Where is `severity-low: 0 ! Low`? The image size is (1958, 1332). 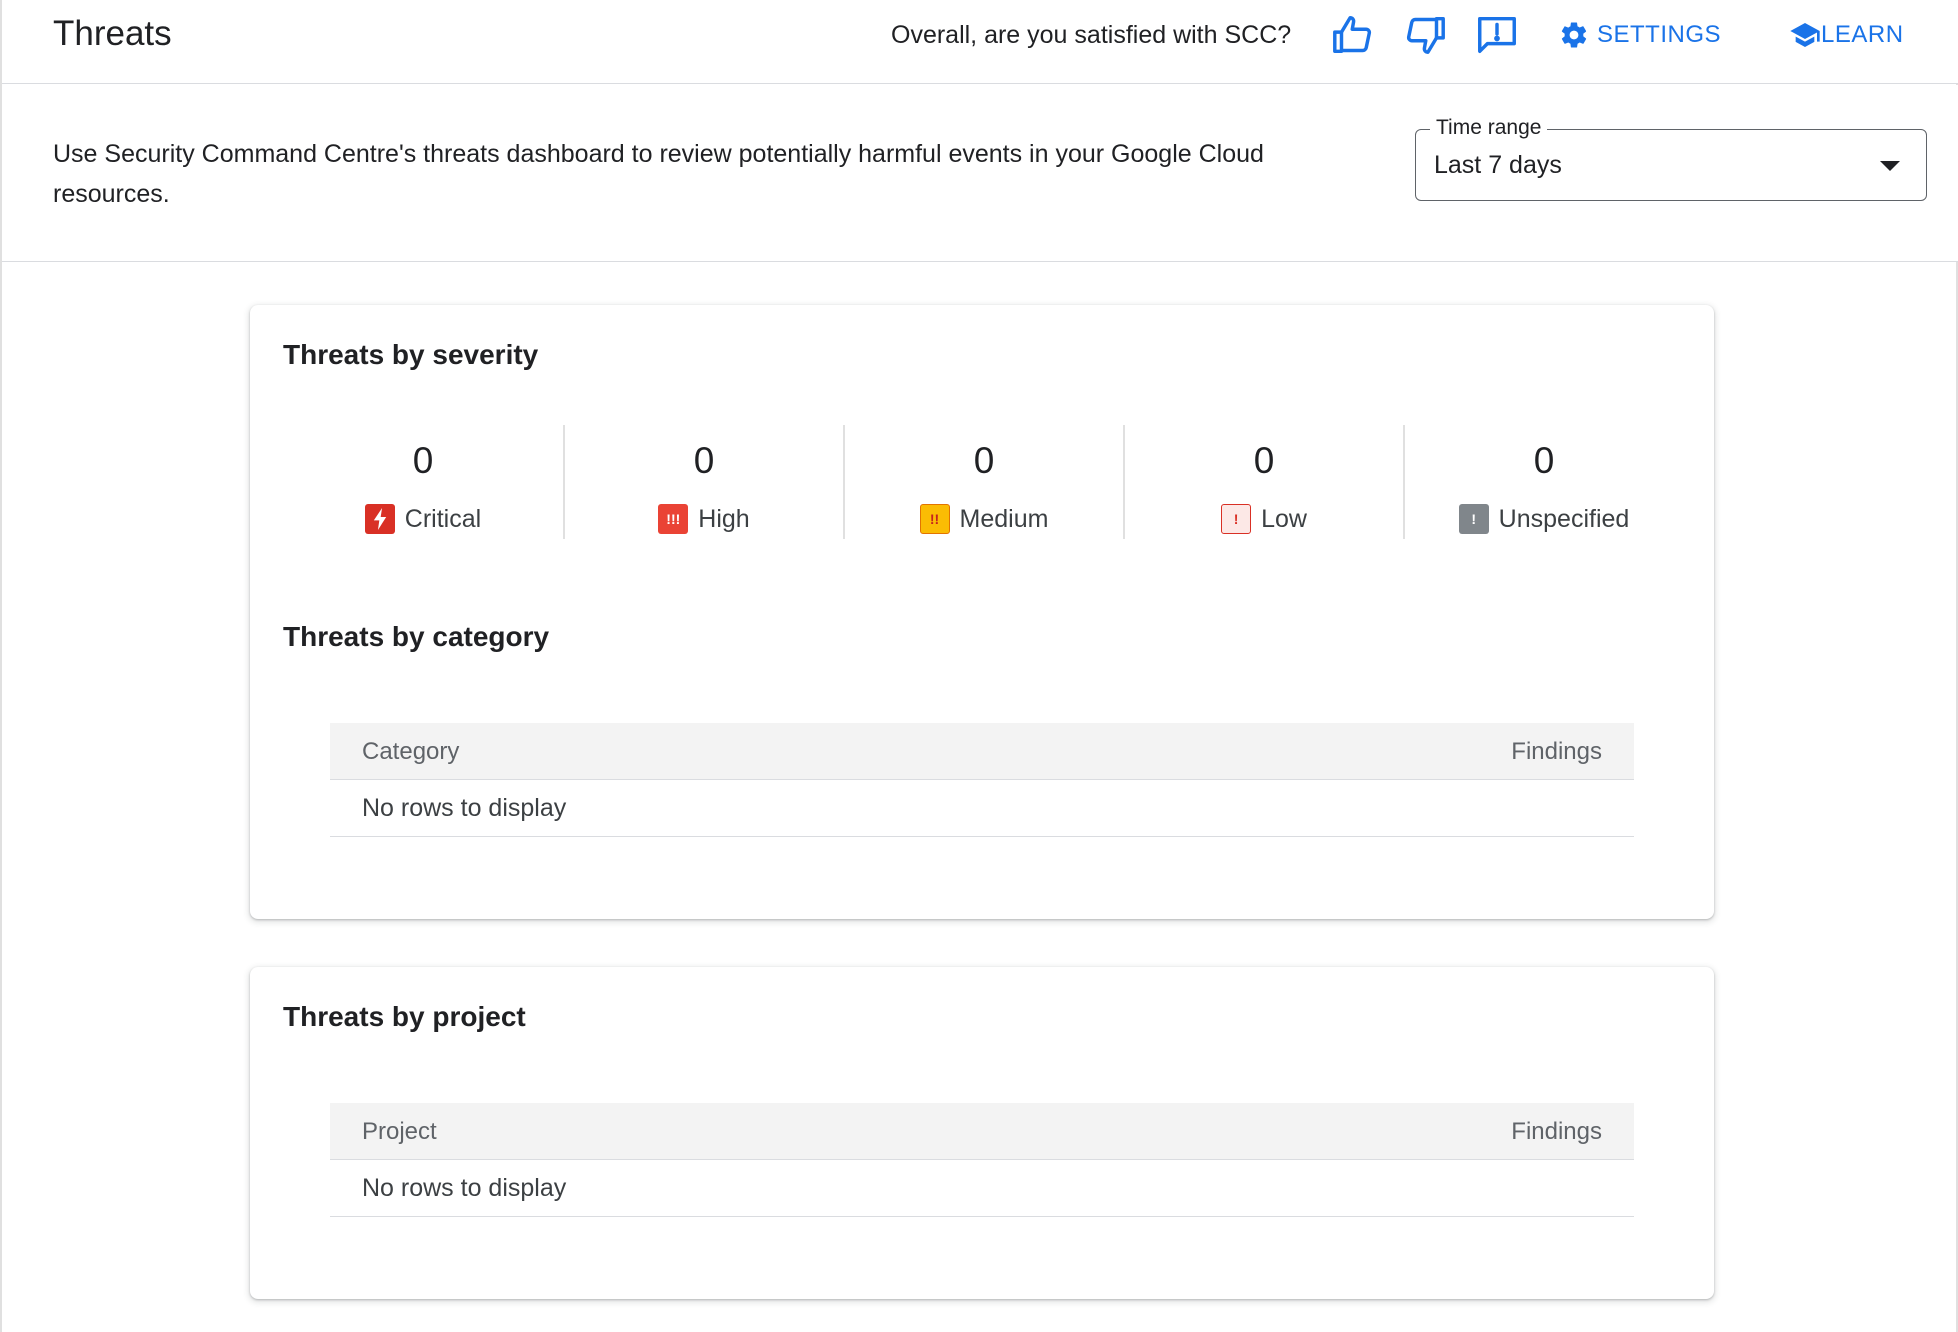 severity-low: 0 ! Low is located at coordinates (1263, 482).